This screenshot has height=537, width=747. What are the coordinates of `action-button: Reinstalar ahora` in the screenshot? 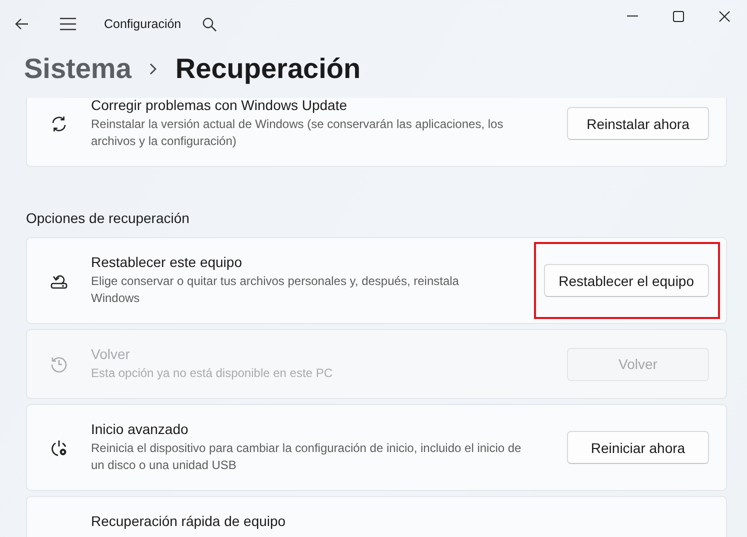 It's located at (638, 123).